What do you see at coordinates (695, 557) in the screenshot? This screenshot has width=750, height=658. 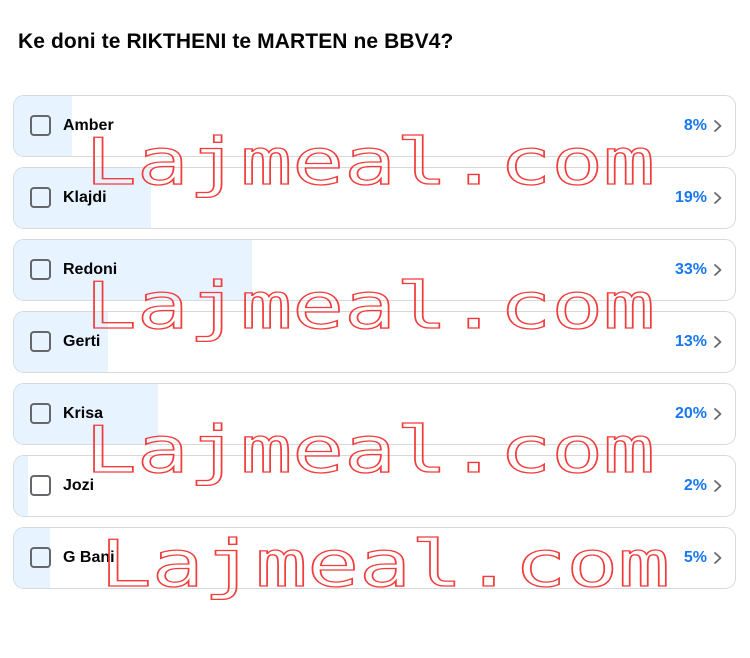 I see `option-percent: 5%` at bounding box center [695, 557].